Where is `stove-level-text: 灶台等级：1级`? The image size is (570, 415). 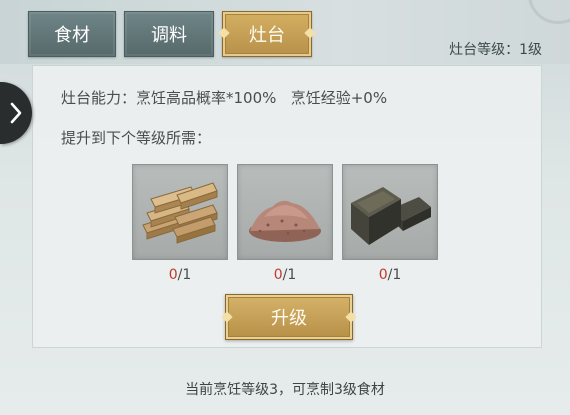
stove-level-text: 灶台等级：1级 is located at coordinates (495, 50).